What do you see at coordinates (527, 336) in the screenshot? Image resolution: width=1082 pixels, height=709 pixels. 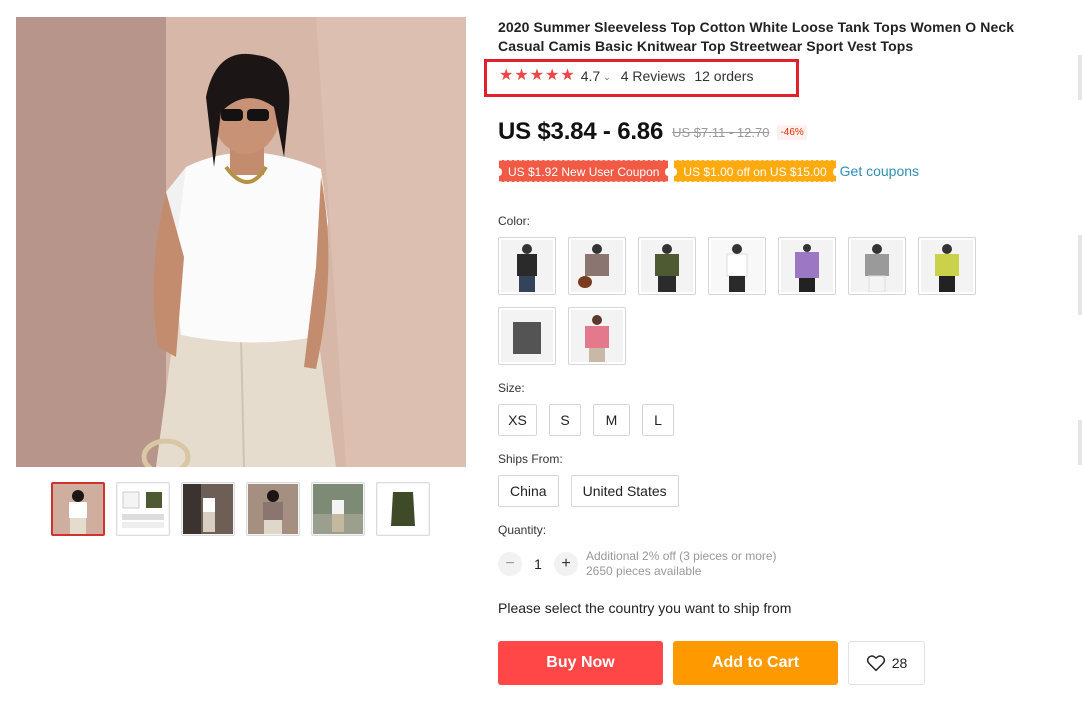 I see `color-swatch-dark-gray` at bounding box center [527, 336].